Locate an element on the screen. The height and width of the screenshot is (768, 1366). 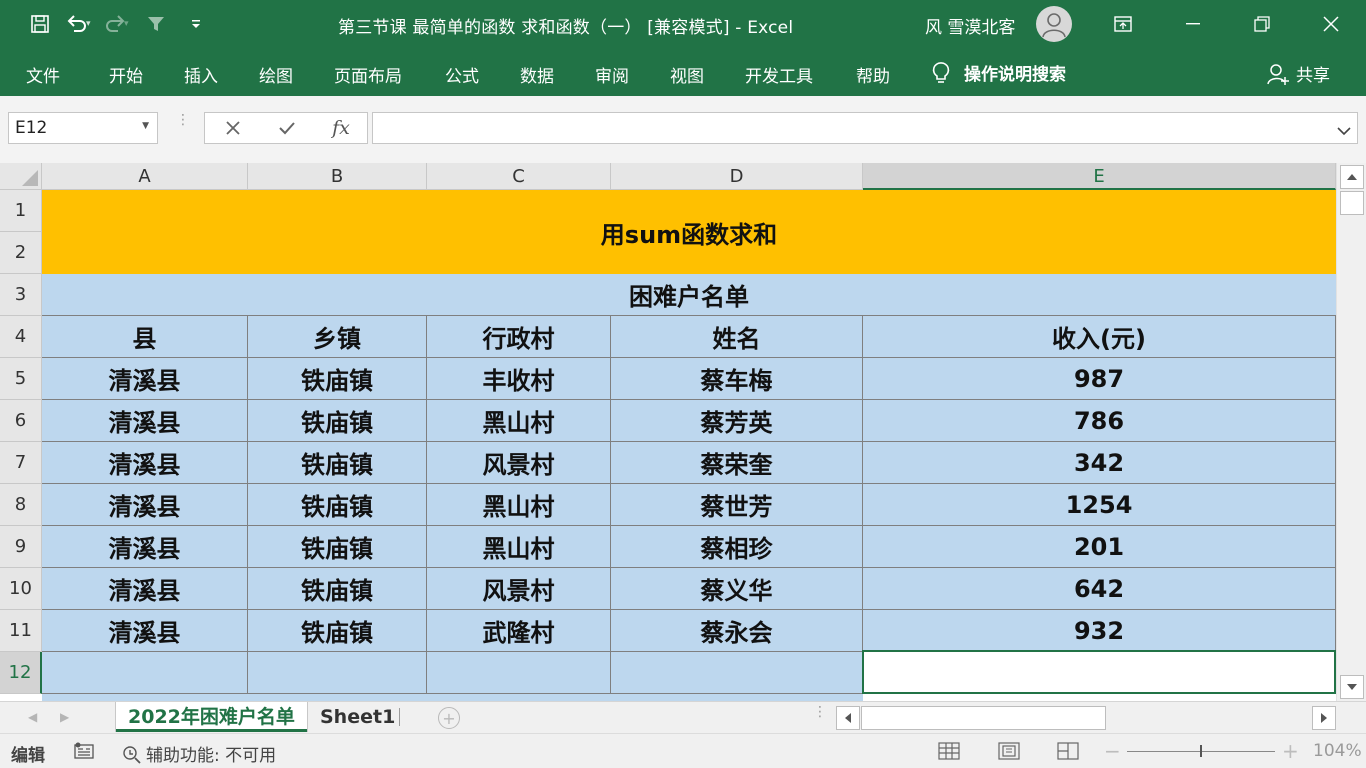
cell-income: 987 is located at coordinates (1099, 379).